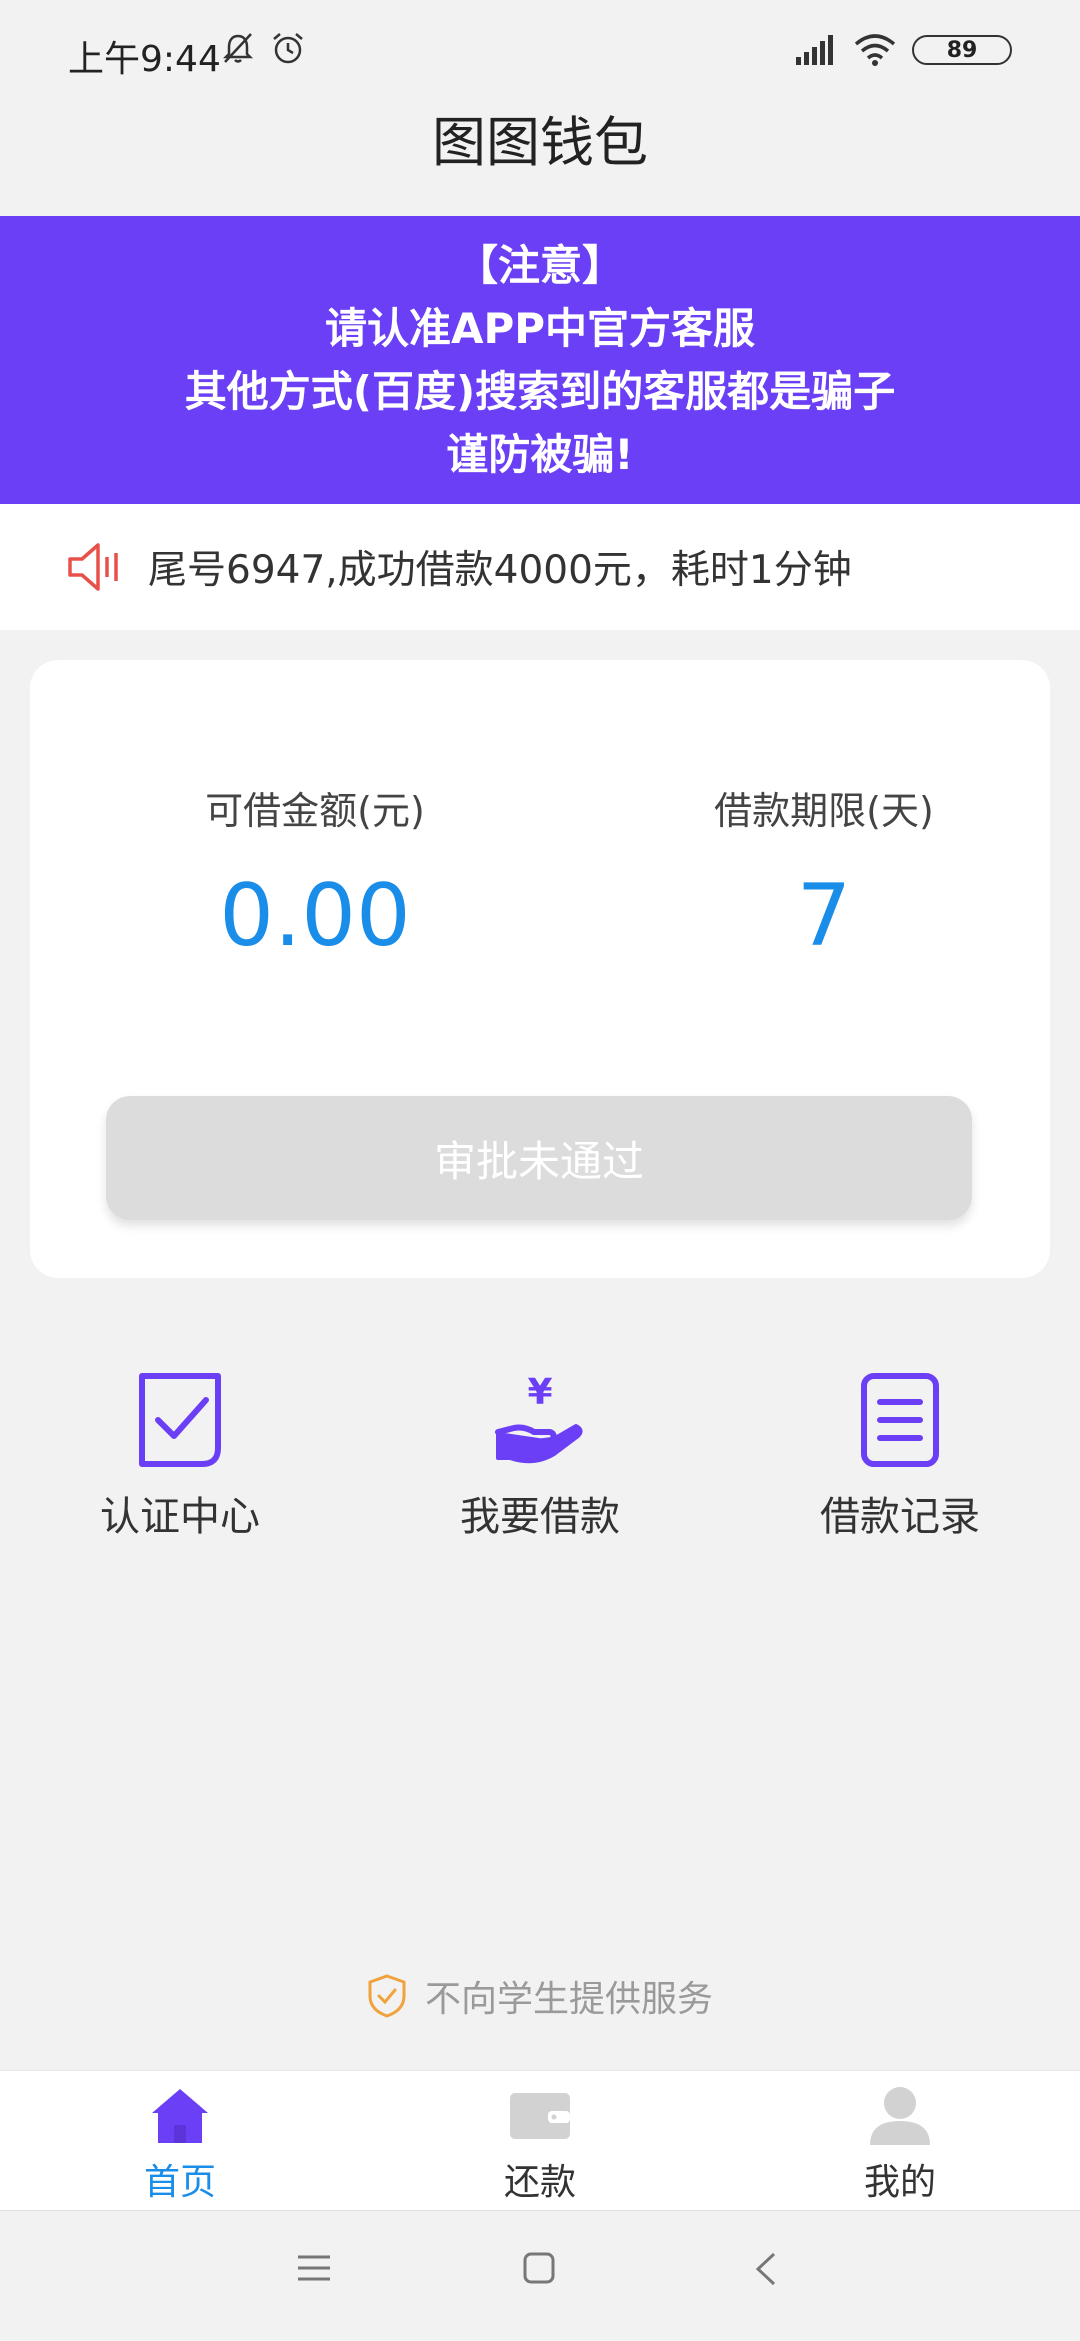  I want to click on speaker-icon, so click(93, 567).